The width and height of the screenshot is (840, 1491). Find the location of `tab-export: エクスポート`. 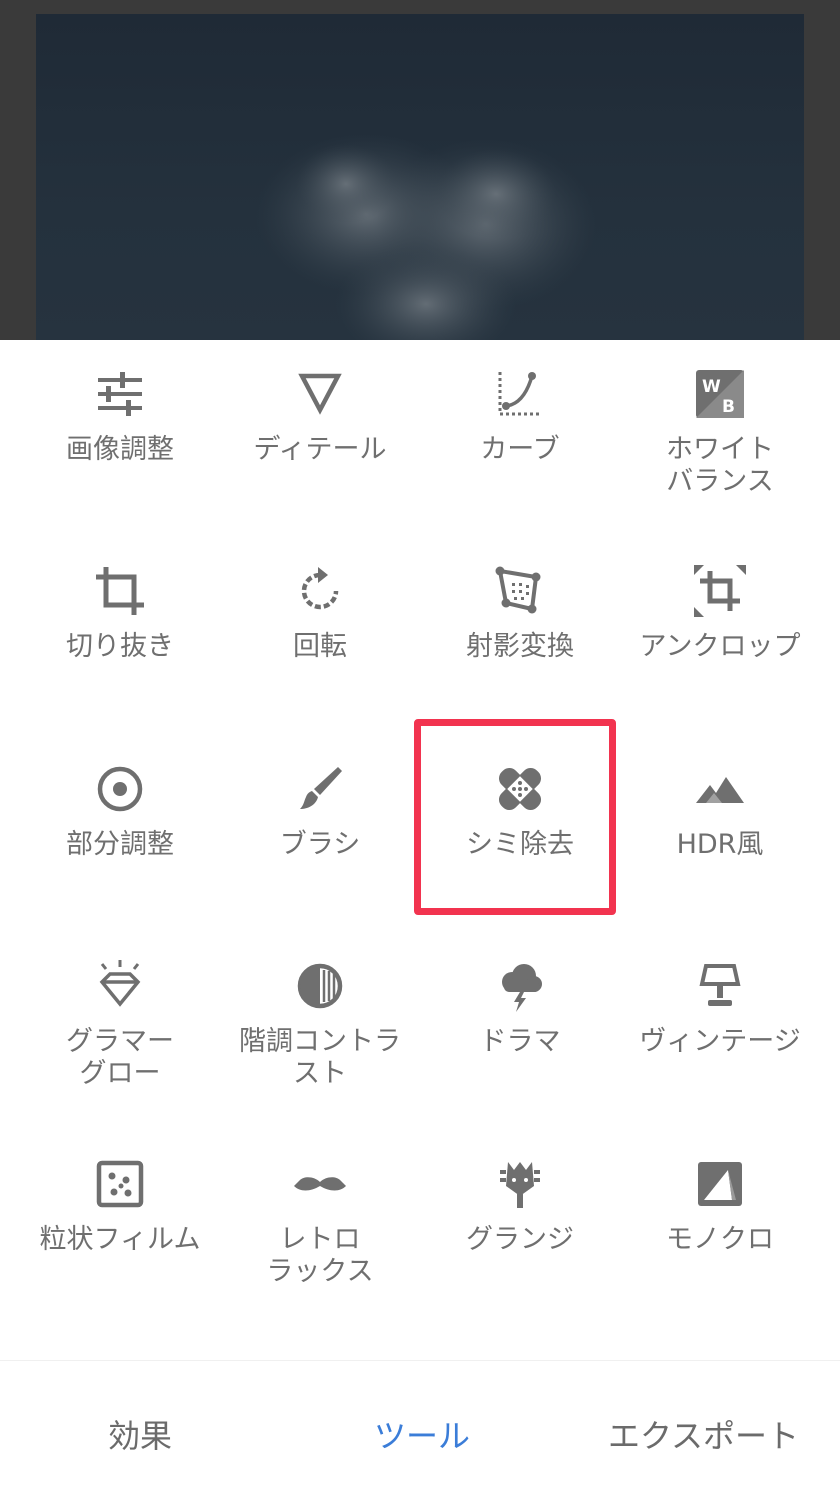

tab-export: エクスポート is located at coordinates (703, 1434).